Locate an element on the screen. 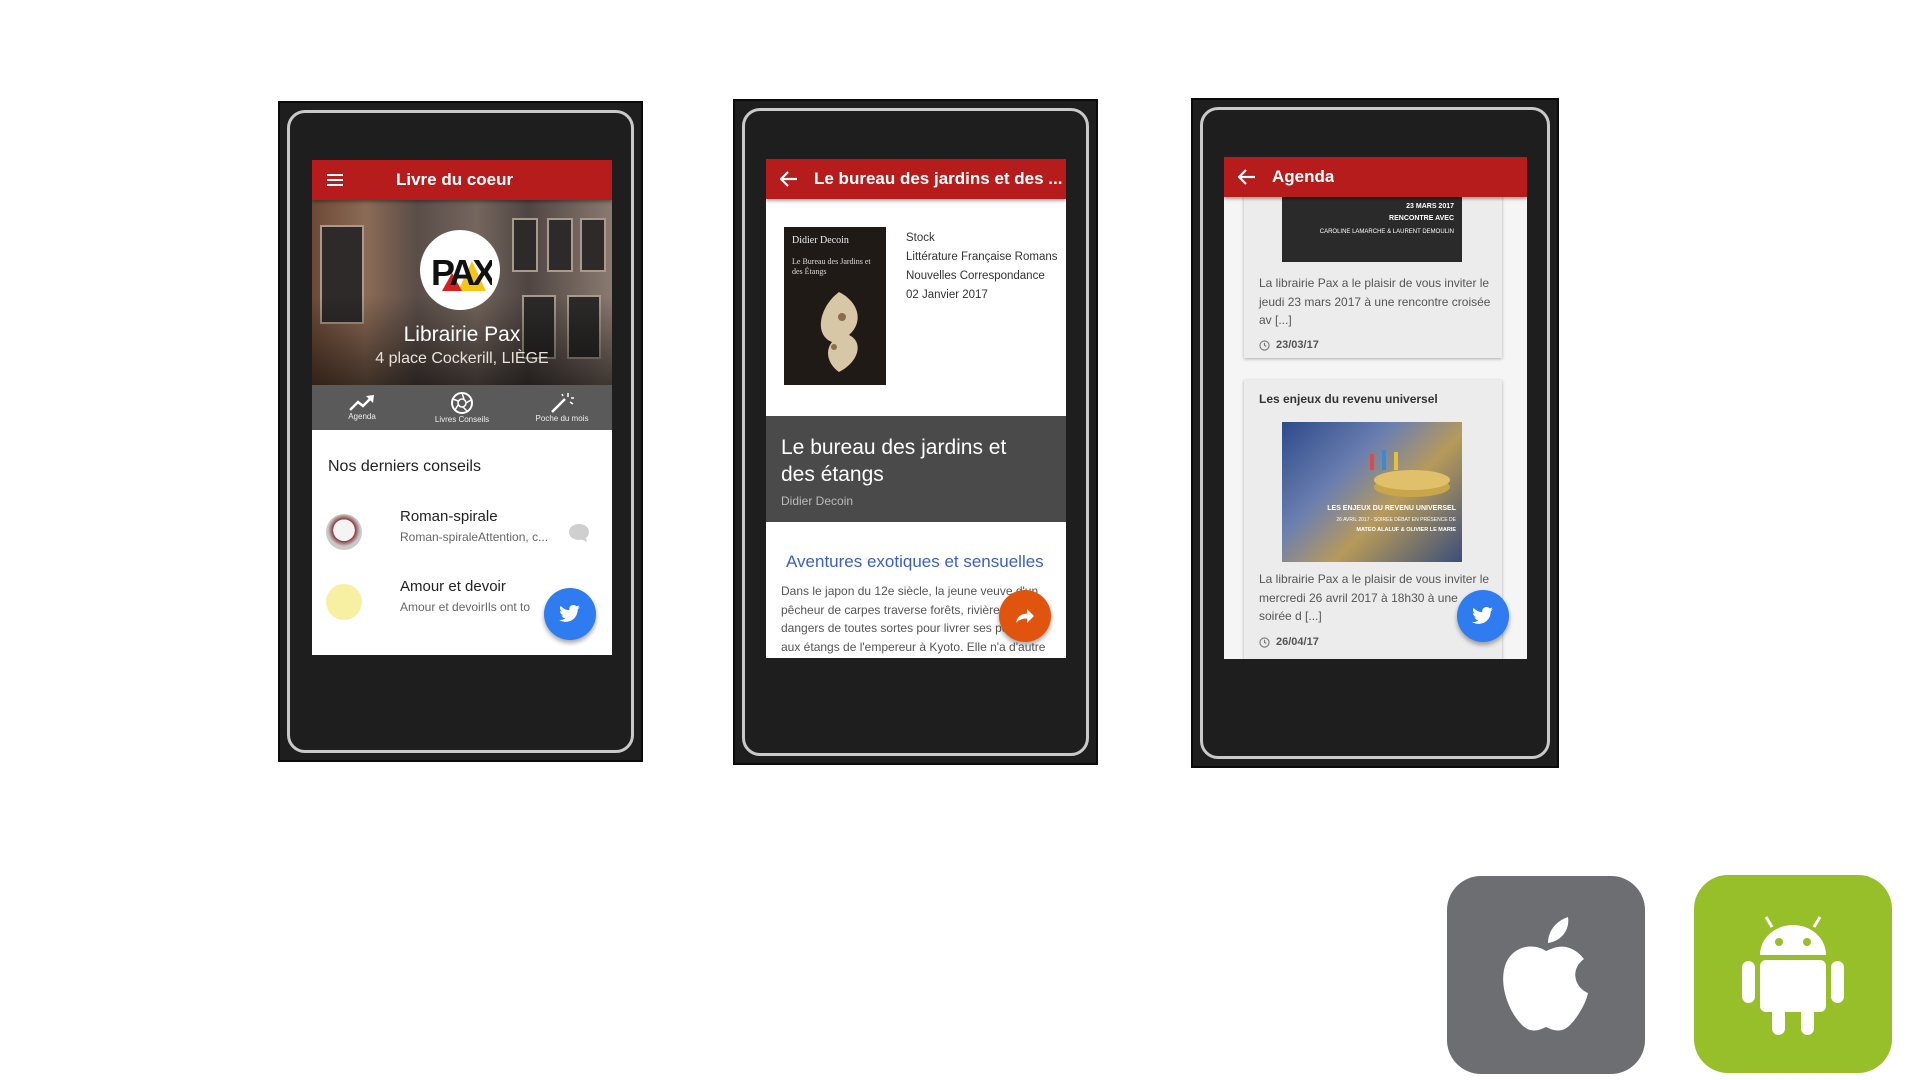  list-item-title: Amour et devoir is located at coordinates (453, 586).